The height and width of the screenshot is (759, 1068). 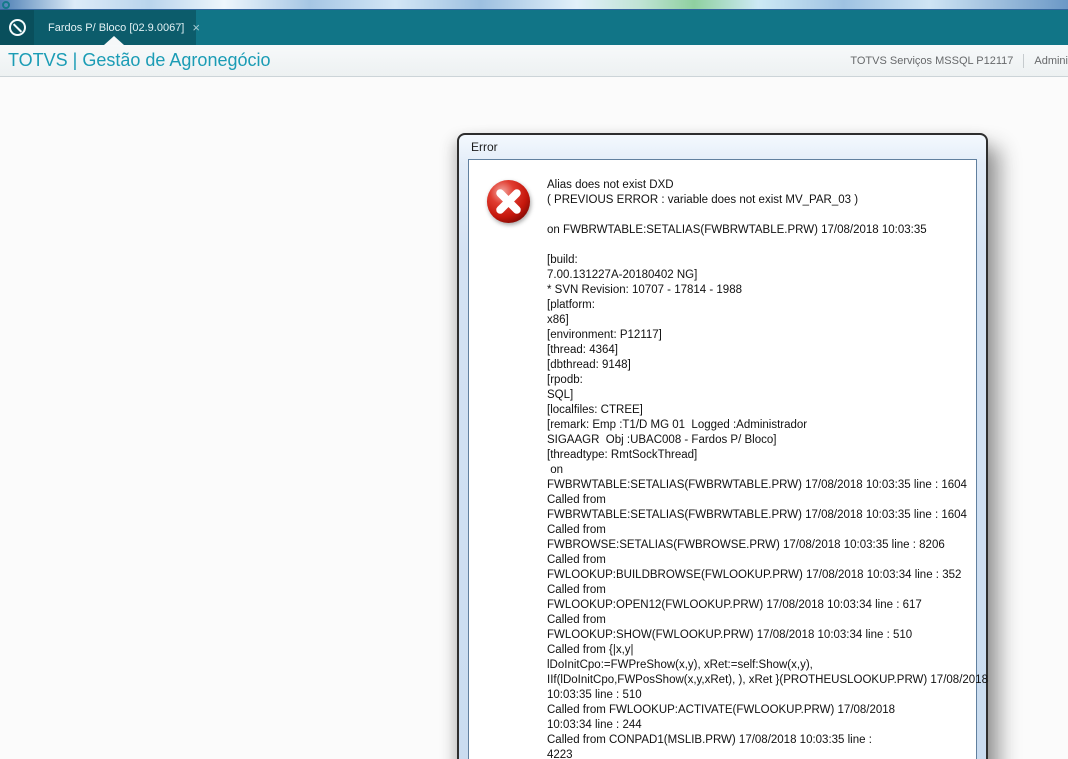 What do you see at coordinates (114, 40) in the screenshot?
I see `active-tab-notch` at bounding box center [114, 40].